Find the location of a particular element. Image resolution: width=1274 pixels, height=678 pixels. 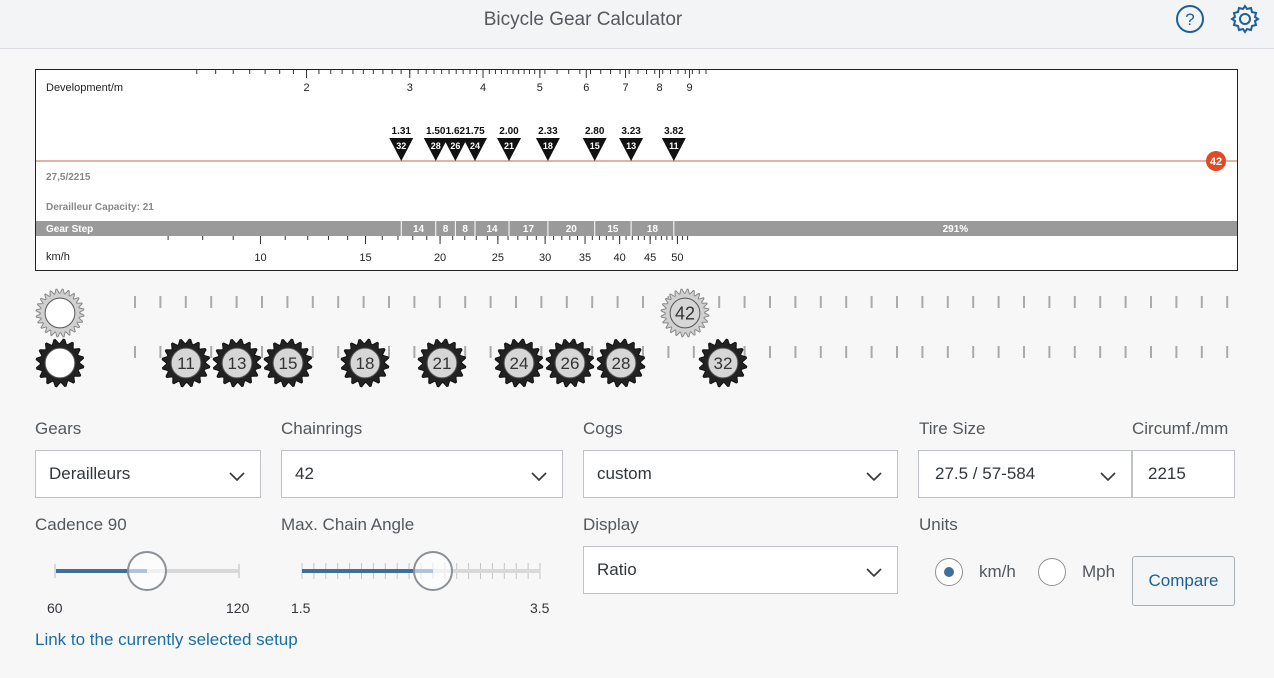

top-axis-tick-label: 4 is located at coordinates (483, 88).